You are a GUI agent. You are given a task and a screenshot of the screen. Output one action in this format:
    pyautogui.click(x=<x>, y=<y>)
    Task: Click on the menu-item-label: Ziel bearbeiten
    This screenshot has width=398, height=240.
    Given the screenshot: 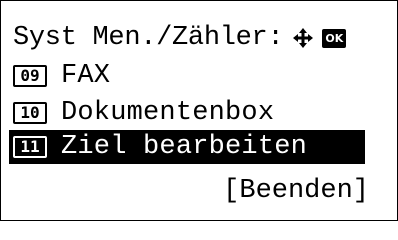 What is the action you would take?
    pyautogui.click(x=184, y=147)
    